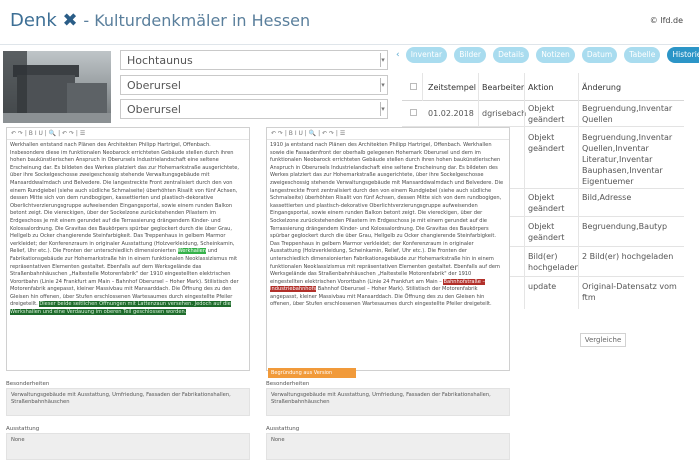 This screenshot has width=699, height=463. I want to click on copyright-text: © lfd.de, so click(666, 20).